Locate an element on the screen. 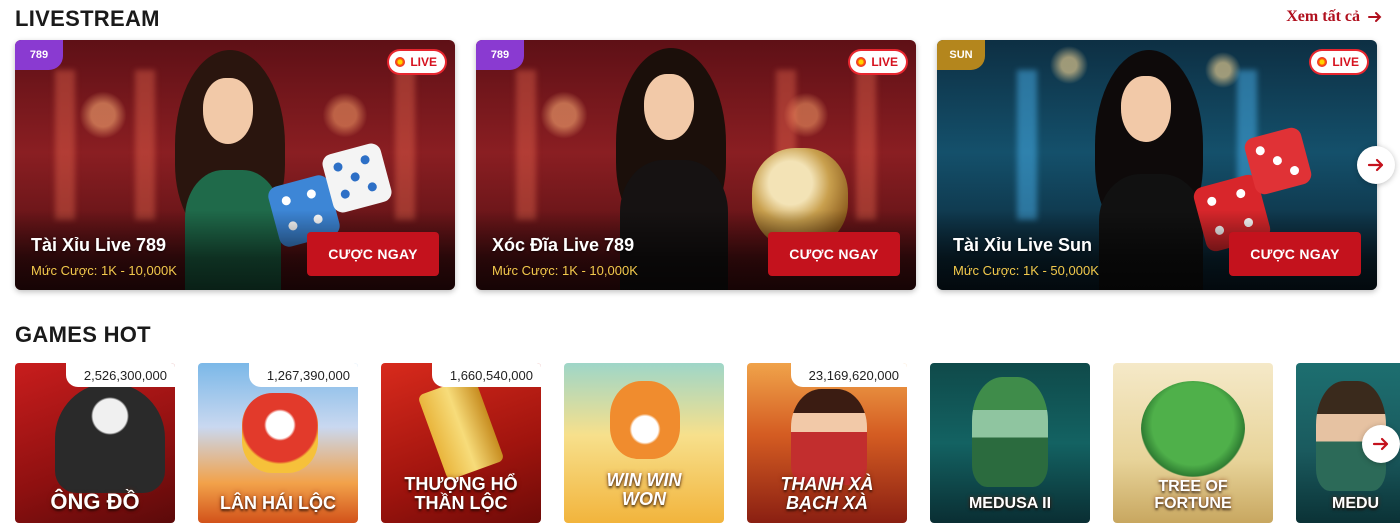 The width and height of the screenshot is (1400, 530). game-card: 2,526,300,000 ÔNG ĐỒ is located at coordinates (95, 443).